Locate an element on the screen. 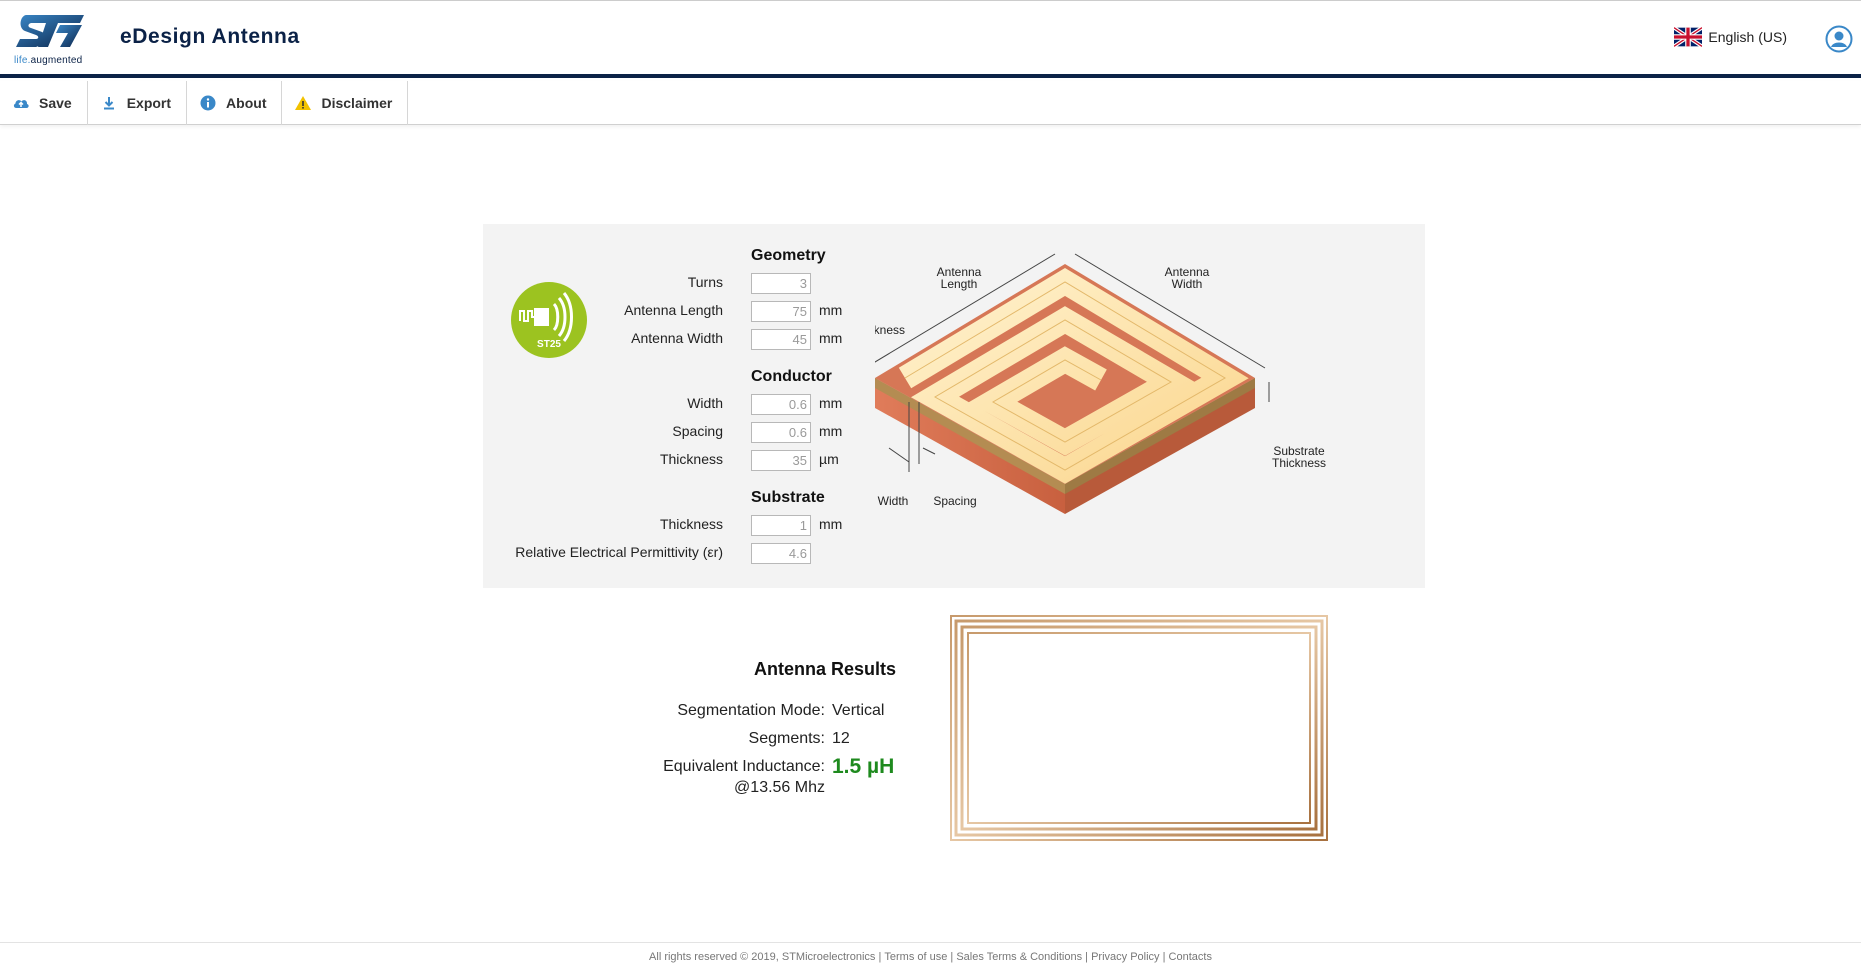 This screenshot has height=971, width=1861. antenna-width-label: Antenna Width is located at coordinates (677, 338).